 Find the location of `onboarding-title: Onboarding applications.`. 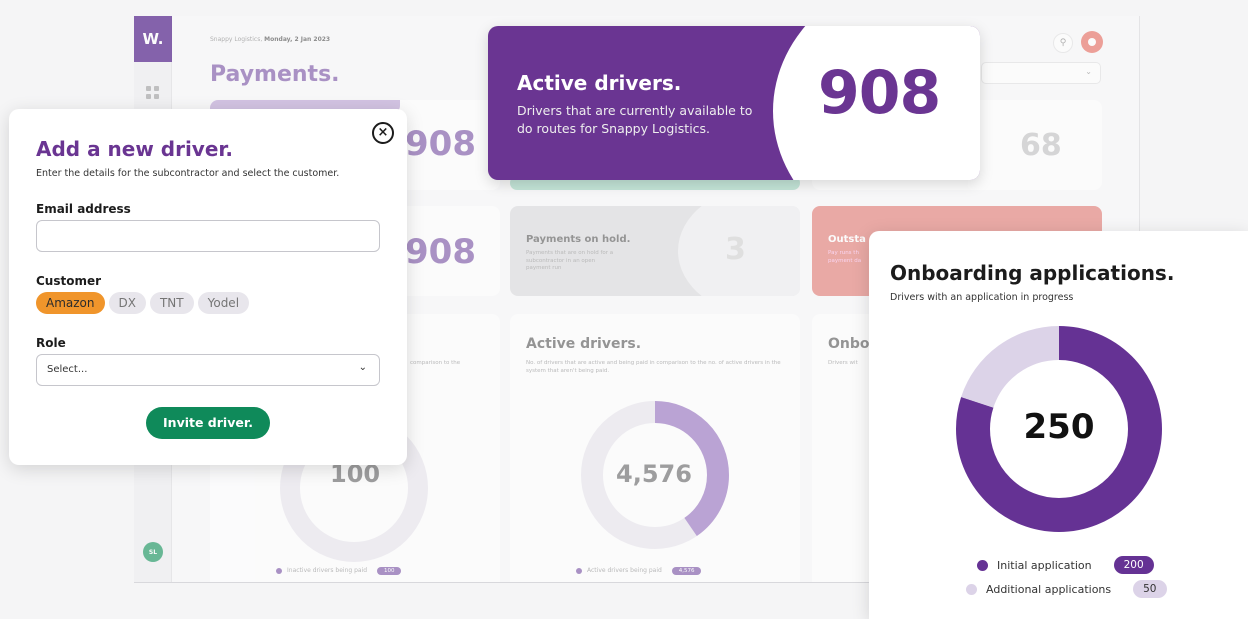

onboarding-title: Onboarding applications. is located at coordinates (1032, 273).